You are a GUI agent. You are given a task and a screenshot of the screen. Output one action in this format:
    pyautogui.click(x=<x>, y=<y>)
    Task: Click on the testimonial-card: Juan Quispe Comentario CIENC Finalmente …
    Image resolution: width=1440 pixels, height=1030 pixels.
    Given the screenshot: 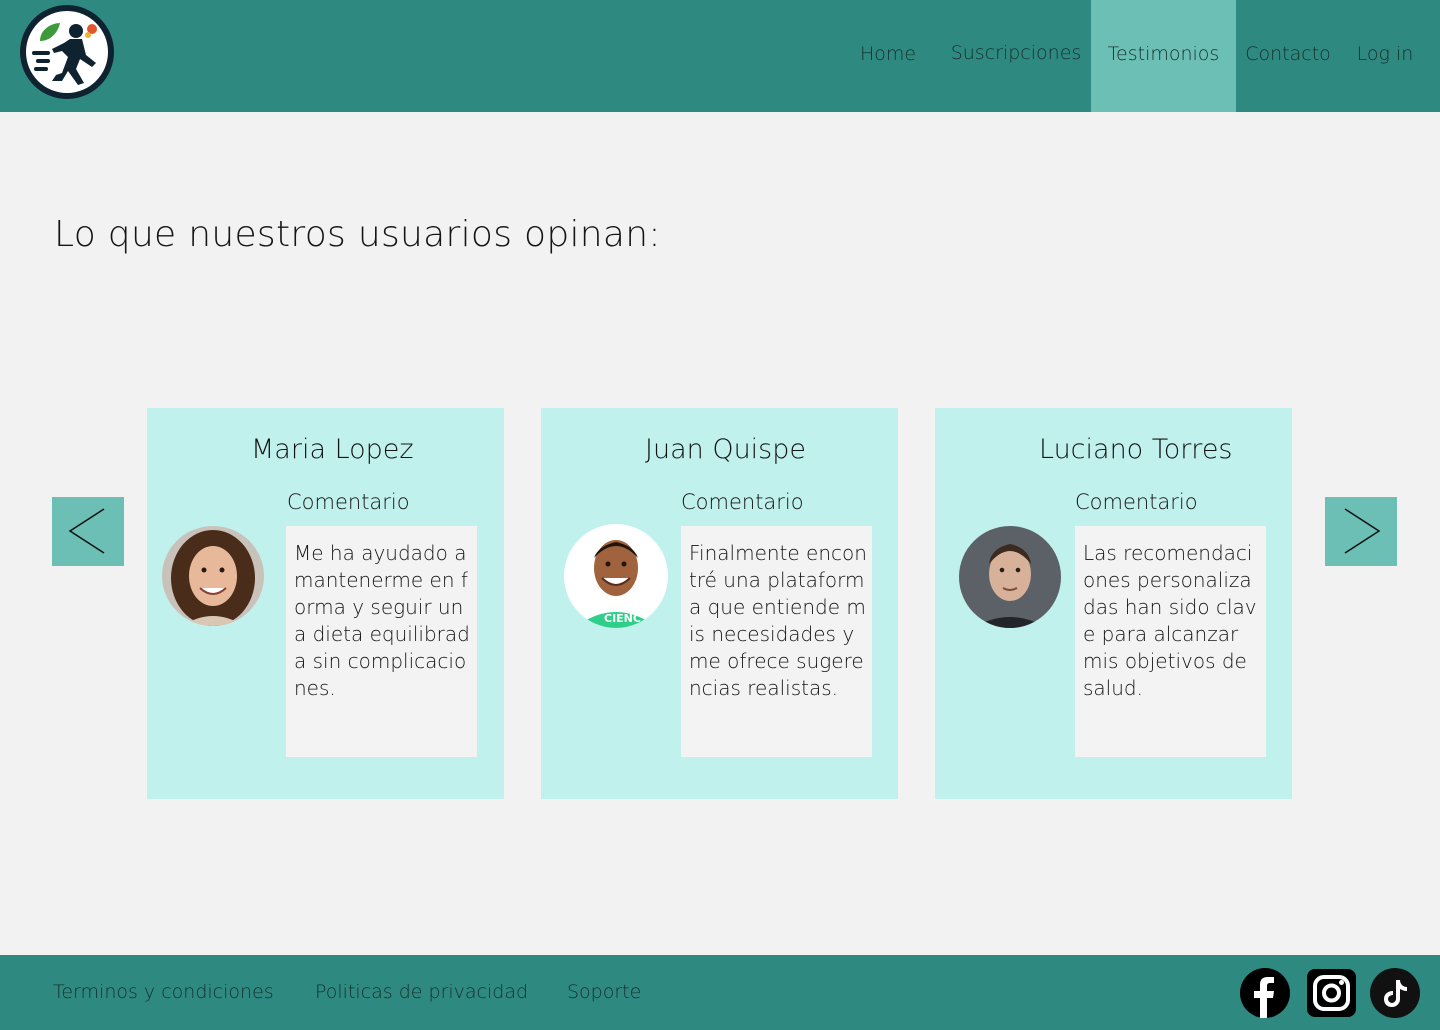 What is the action you would take?
    pyautogui.click(x=719, y=603)
    